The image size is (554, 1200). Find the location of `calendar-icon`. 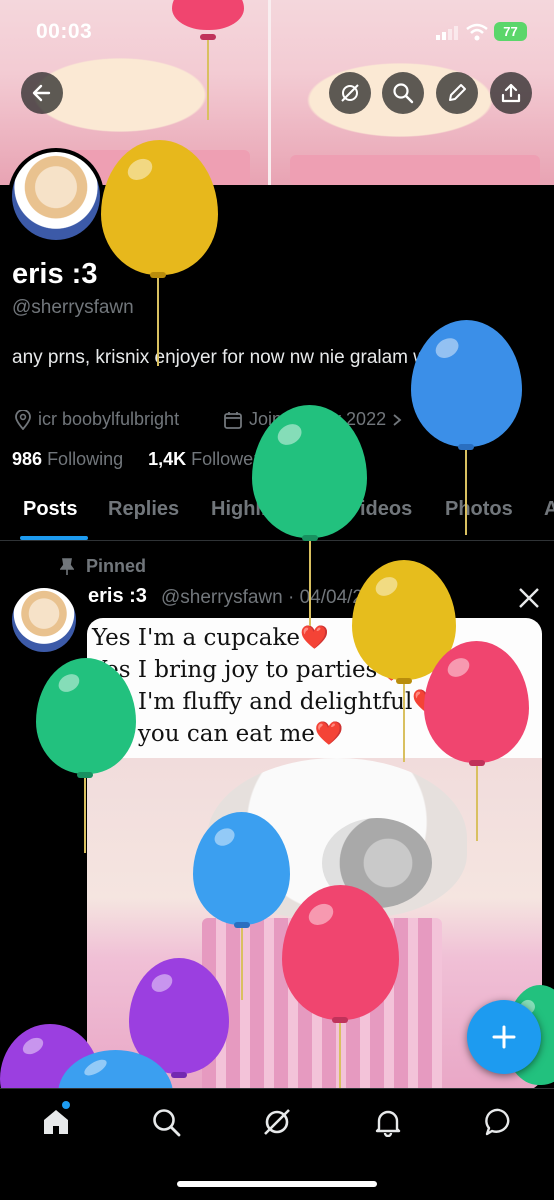

calendar-icon is located at coordinates (233, 420).